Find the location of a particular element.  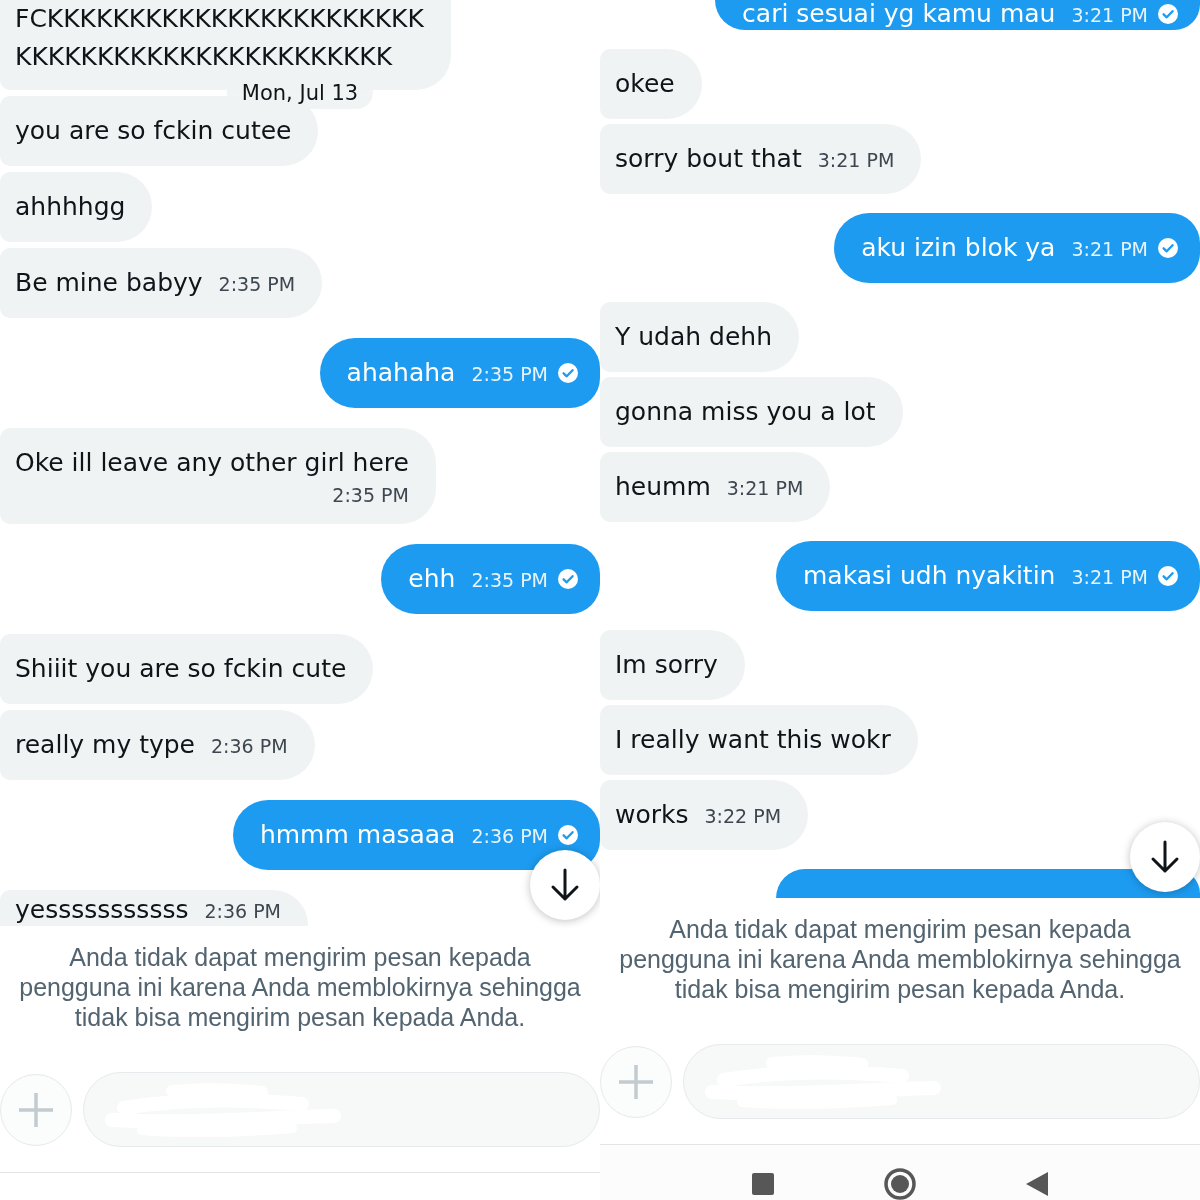

recent-apps-icon is located at coordinates (763, 1183).